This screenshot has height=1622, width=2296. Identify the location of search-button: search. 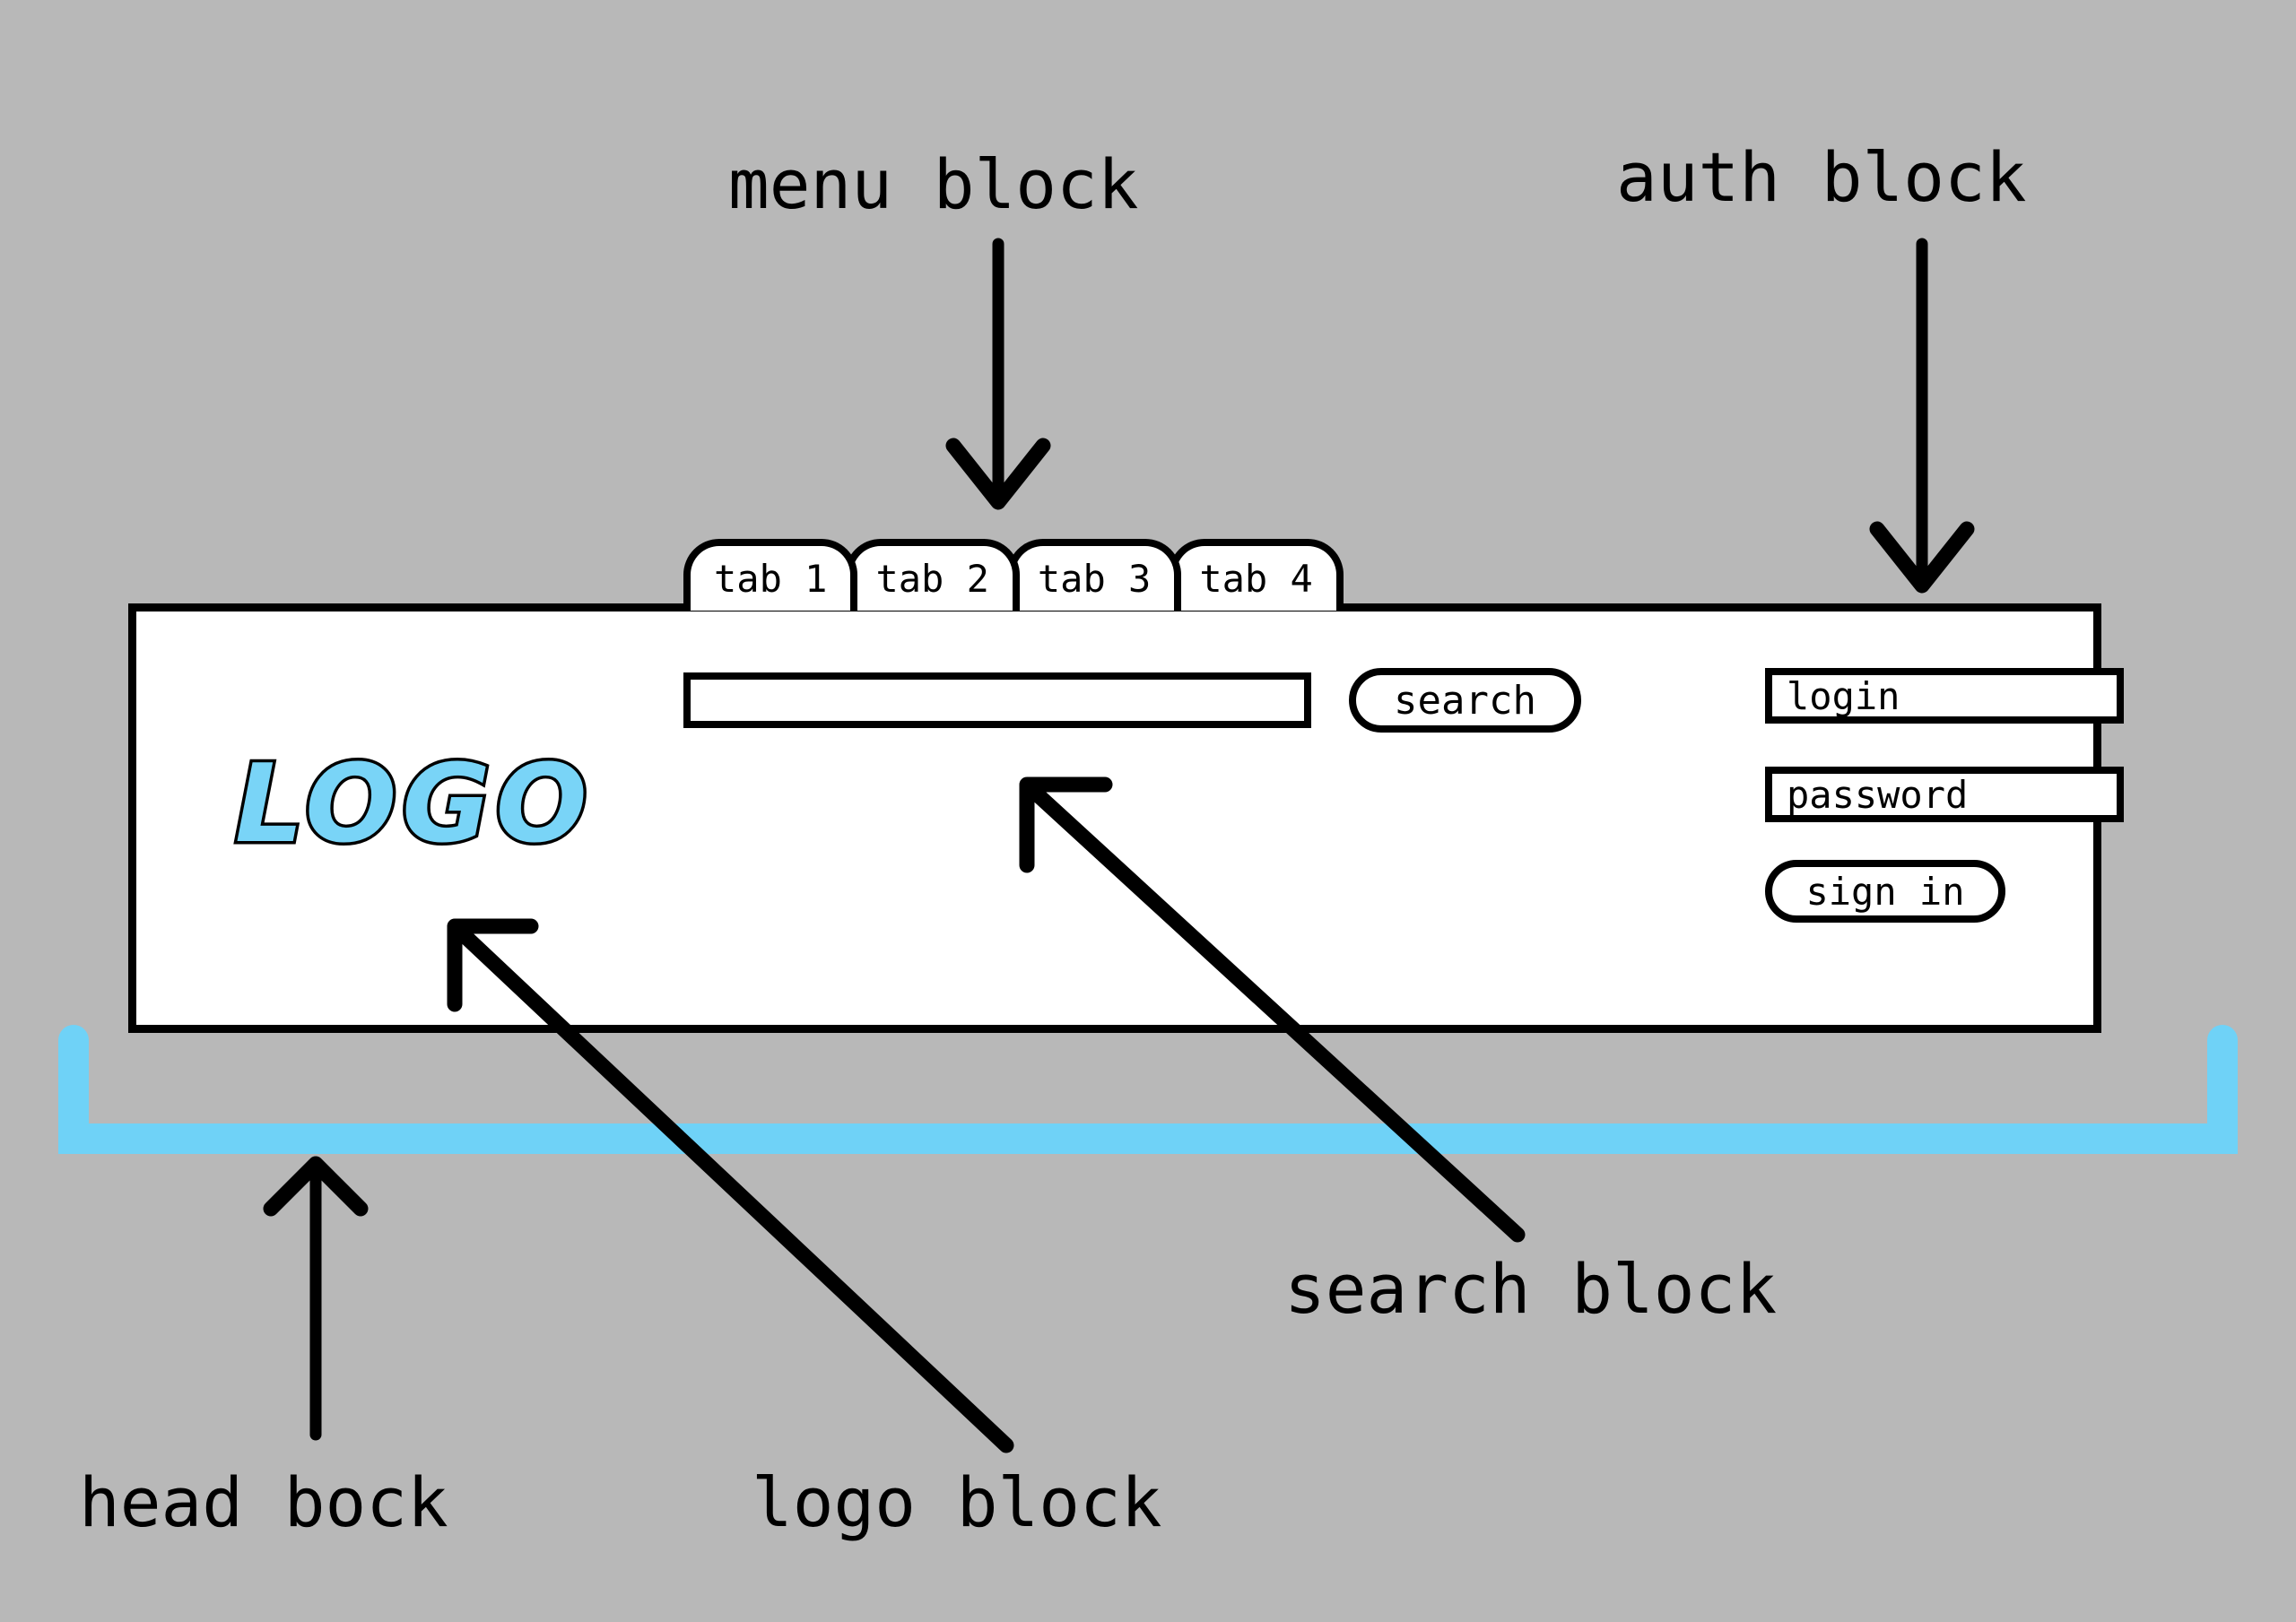
(1465, 700).